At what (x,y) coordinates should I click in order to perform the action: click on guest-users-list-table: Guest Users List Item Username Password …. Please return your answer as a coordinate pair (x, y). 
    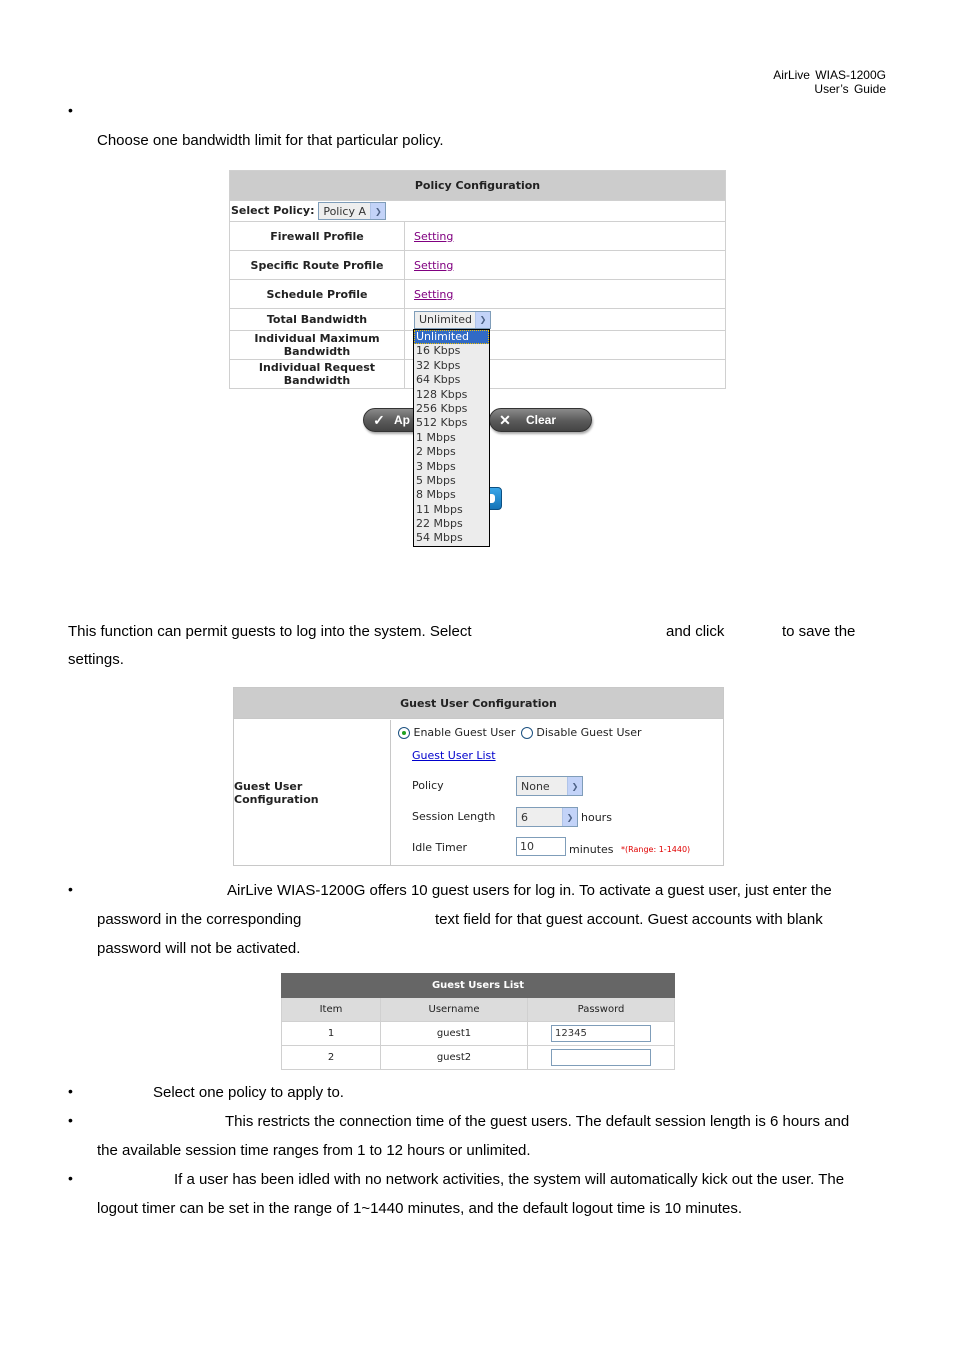
    Looking at the image, I should click on (478, 1021).